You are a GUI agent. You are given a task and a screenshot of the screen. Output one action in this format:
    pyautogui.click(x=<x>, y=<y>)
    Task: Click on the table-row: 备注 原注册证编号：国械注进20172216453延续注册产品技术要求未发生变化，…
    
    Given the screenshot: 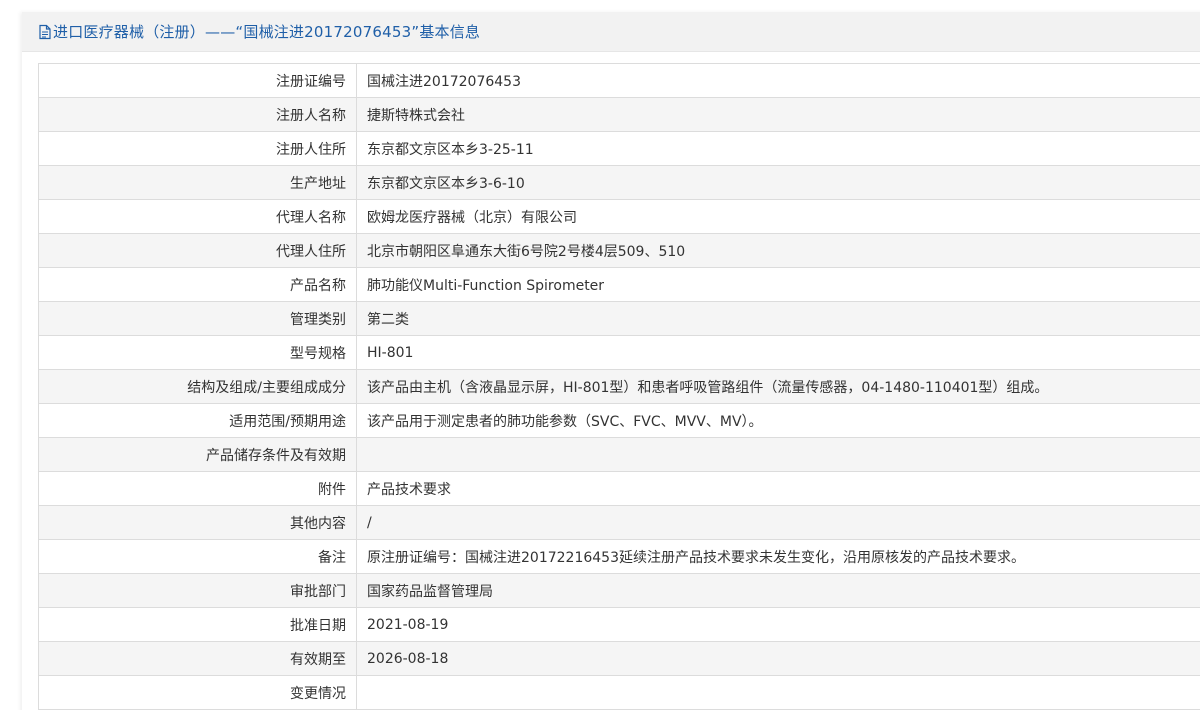 What is the action you would take?
    pyautogui.click(x=619, y=556)
    